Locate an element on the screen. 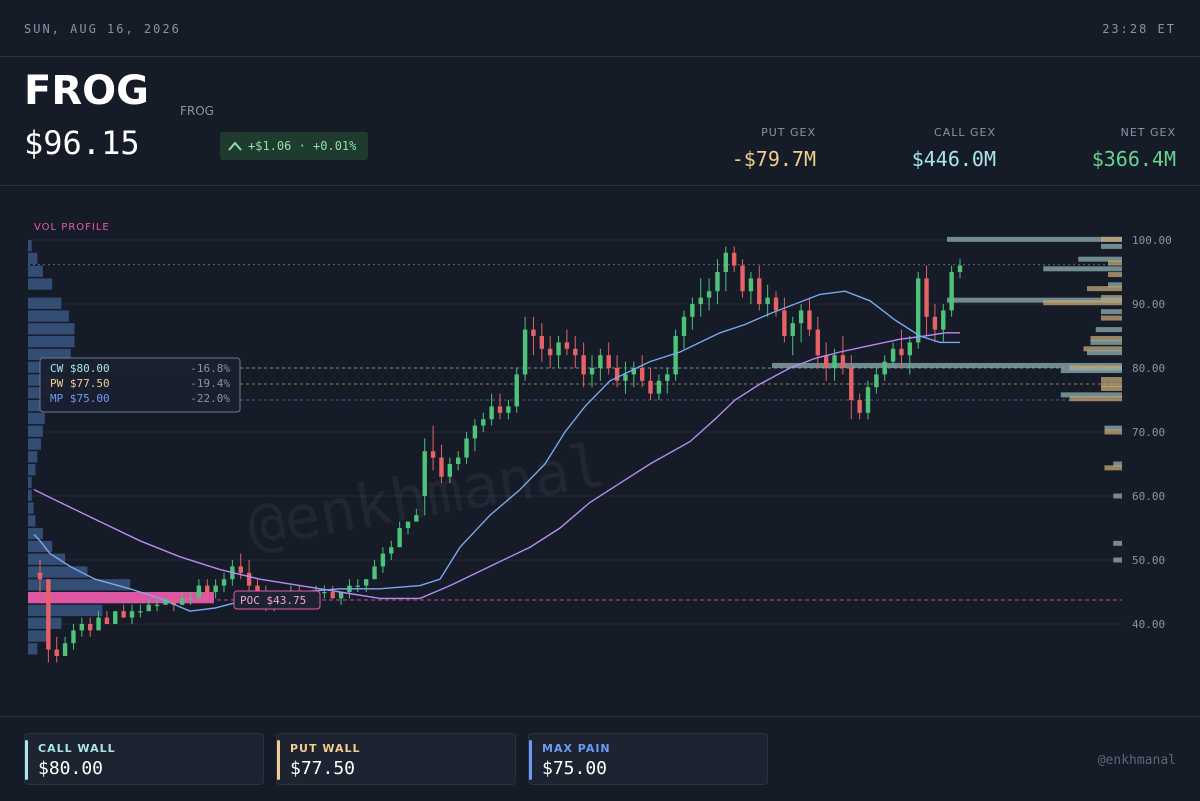 This screenshot has width=1200, height=801. put-gex-label: PUT GEX is located at coordinates (788, 132).